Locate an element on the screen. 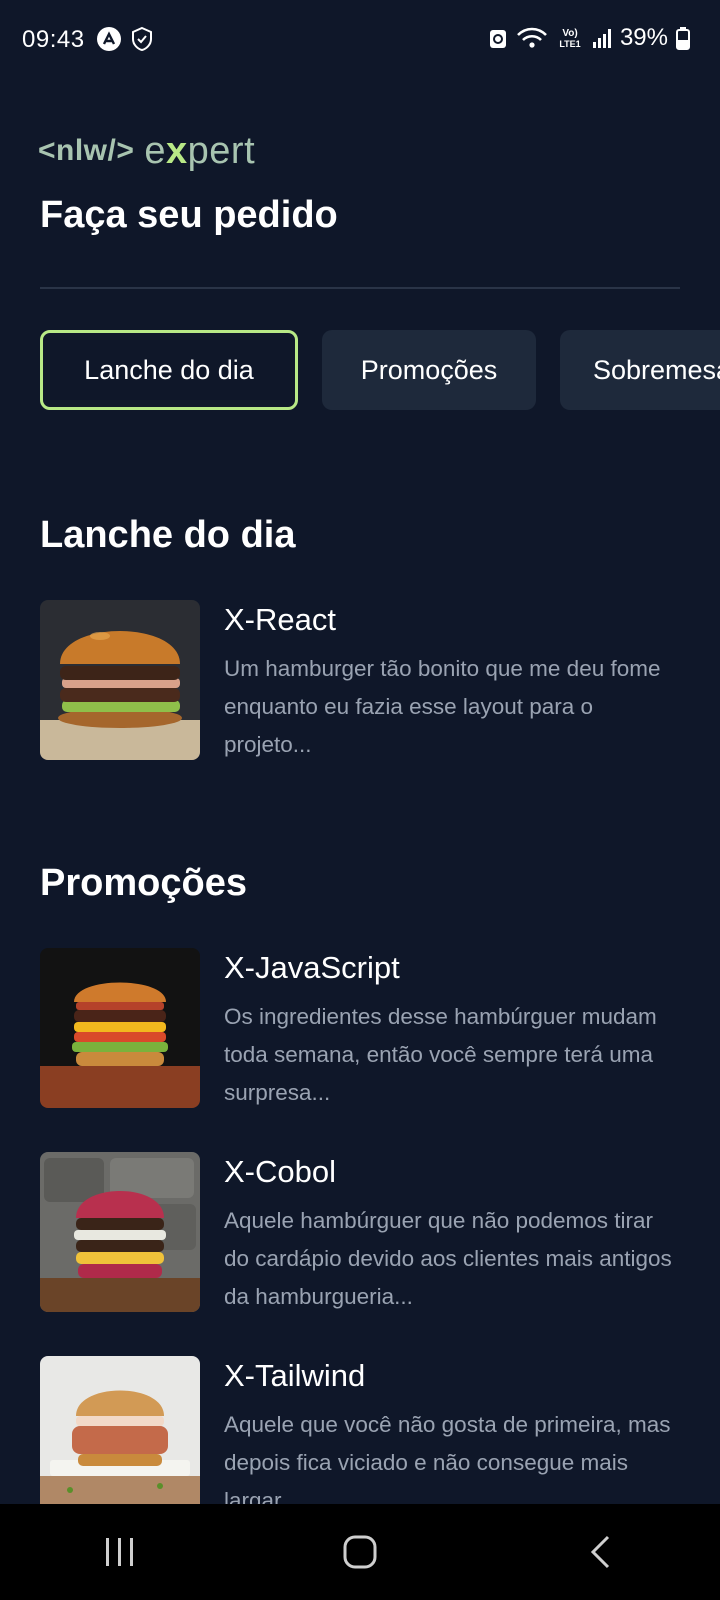 This screenshot has height=1600, width=720. nlw-expert-logo: <nlw/> expert is located at coordinates (146, 151).